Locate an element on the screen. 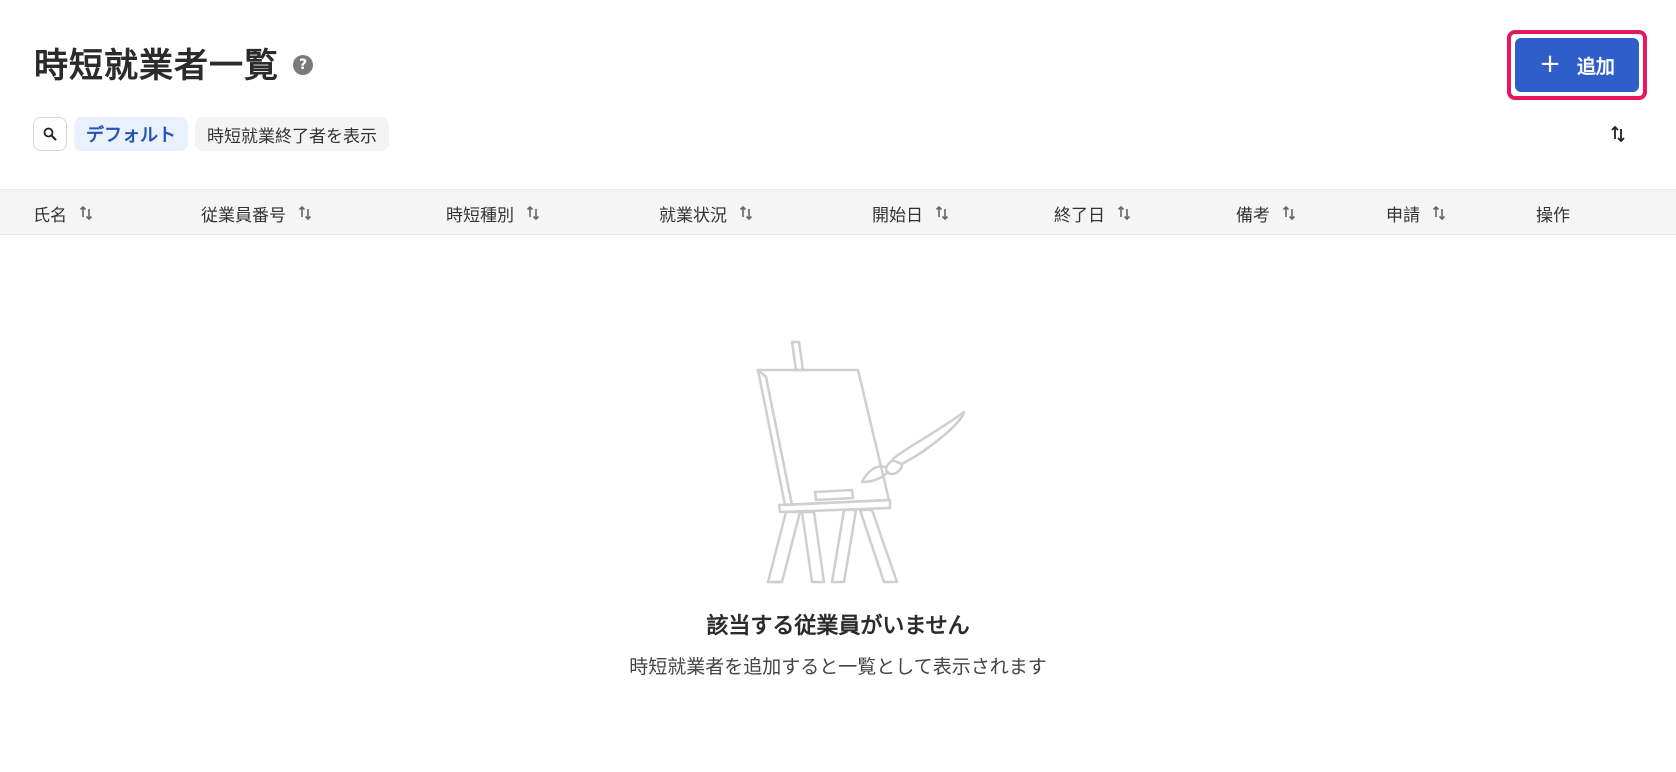 This screenshot has width=1676, height=772. column-header: 従業員番号 is located at coordinates (256, 213).